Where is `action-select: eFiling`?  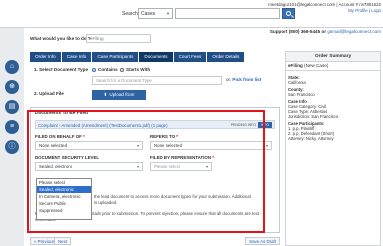 action-select: eFiling is located at coordinates (118, 38).